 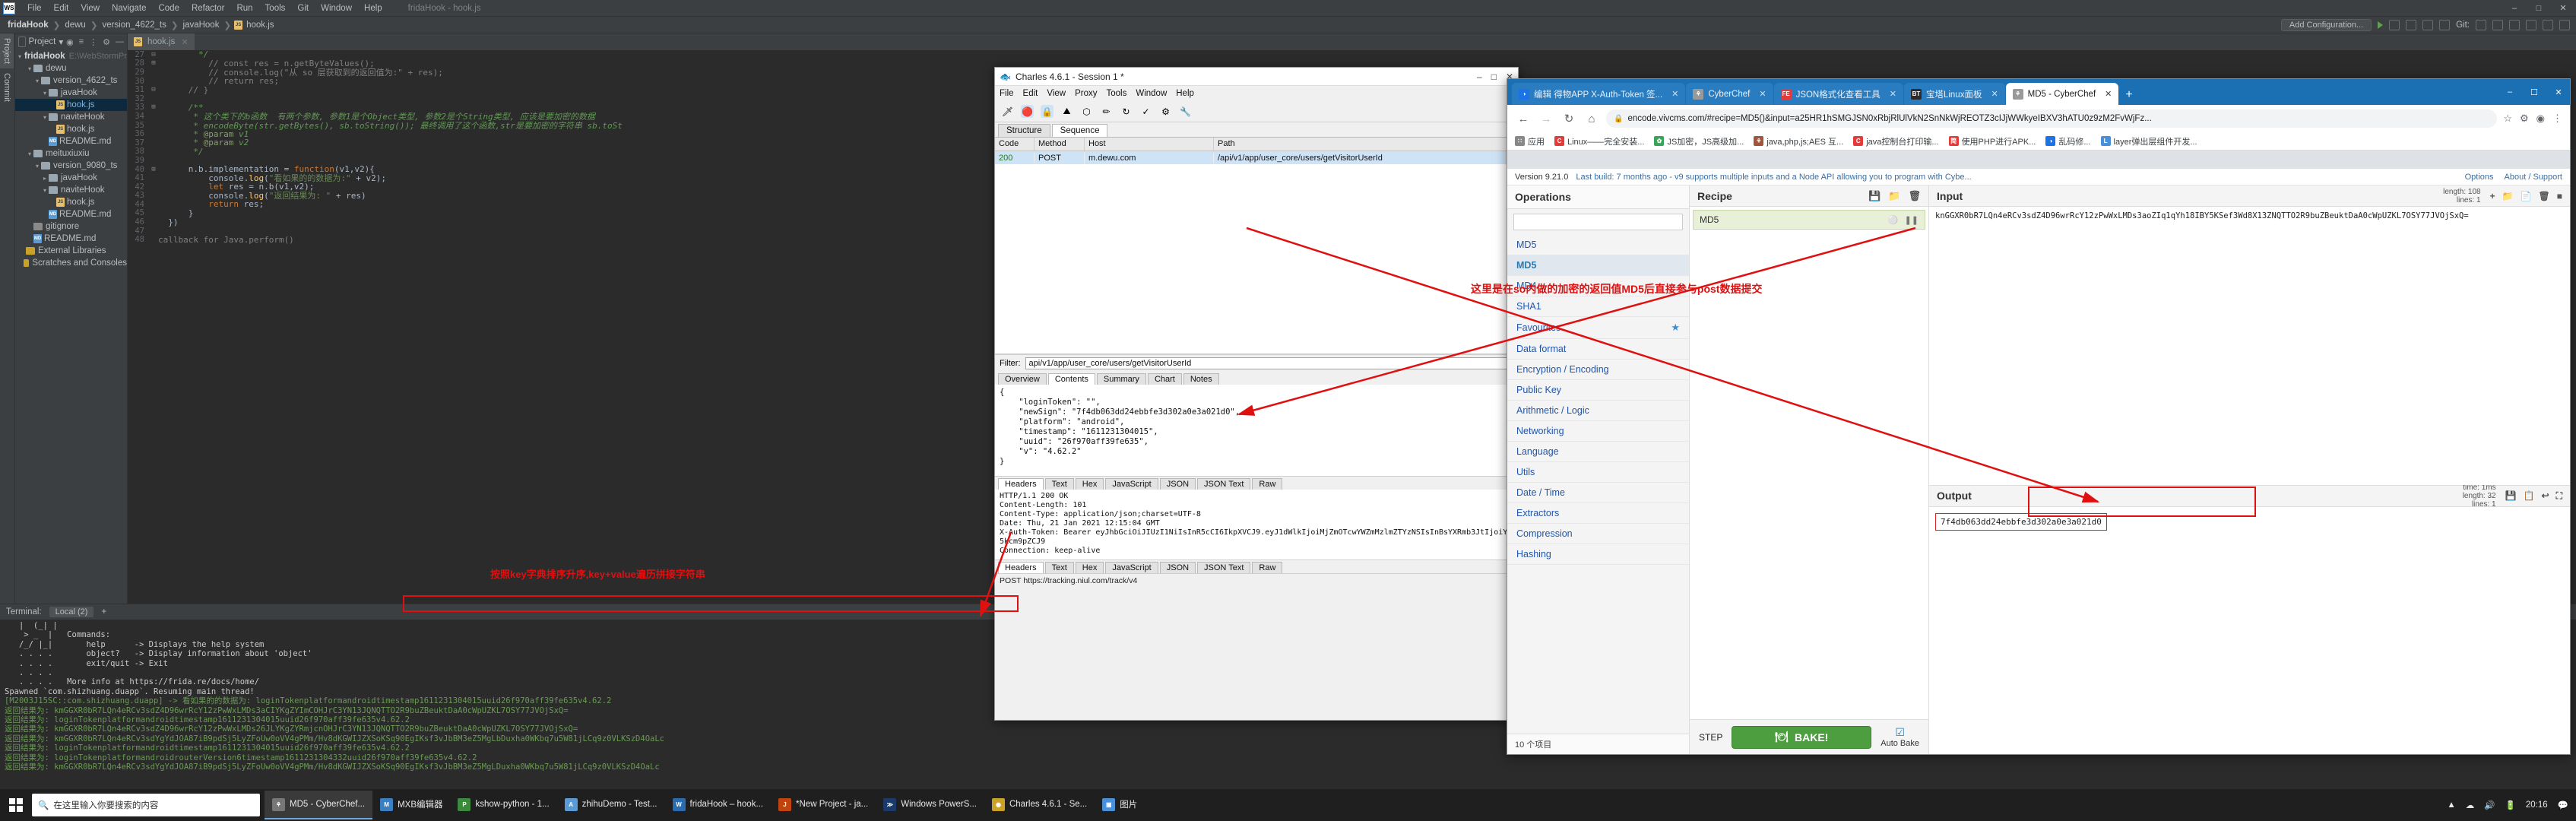 I want to click on profile-icon: ◉, so click(x=2540, y=119).